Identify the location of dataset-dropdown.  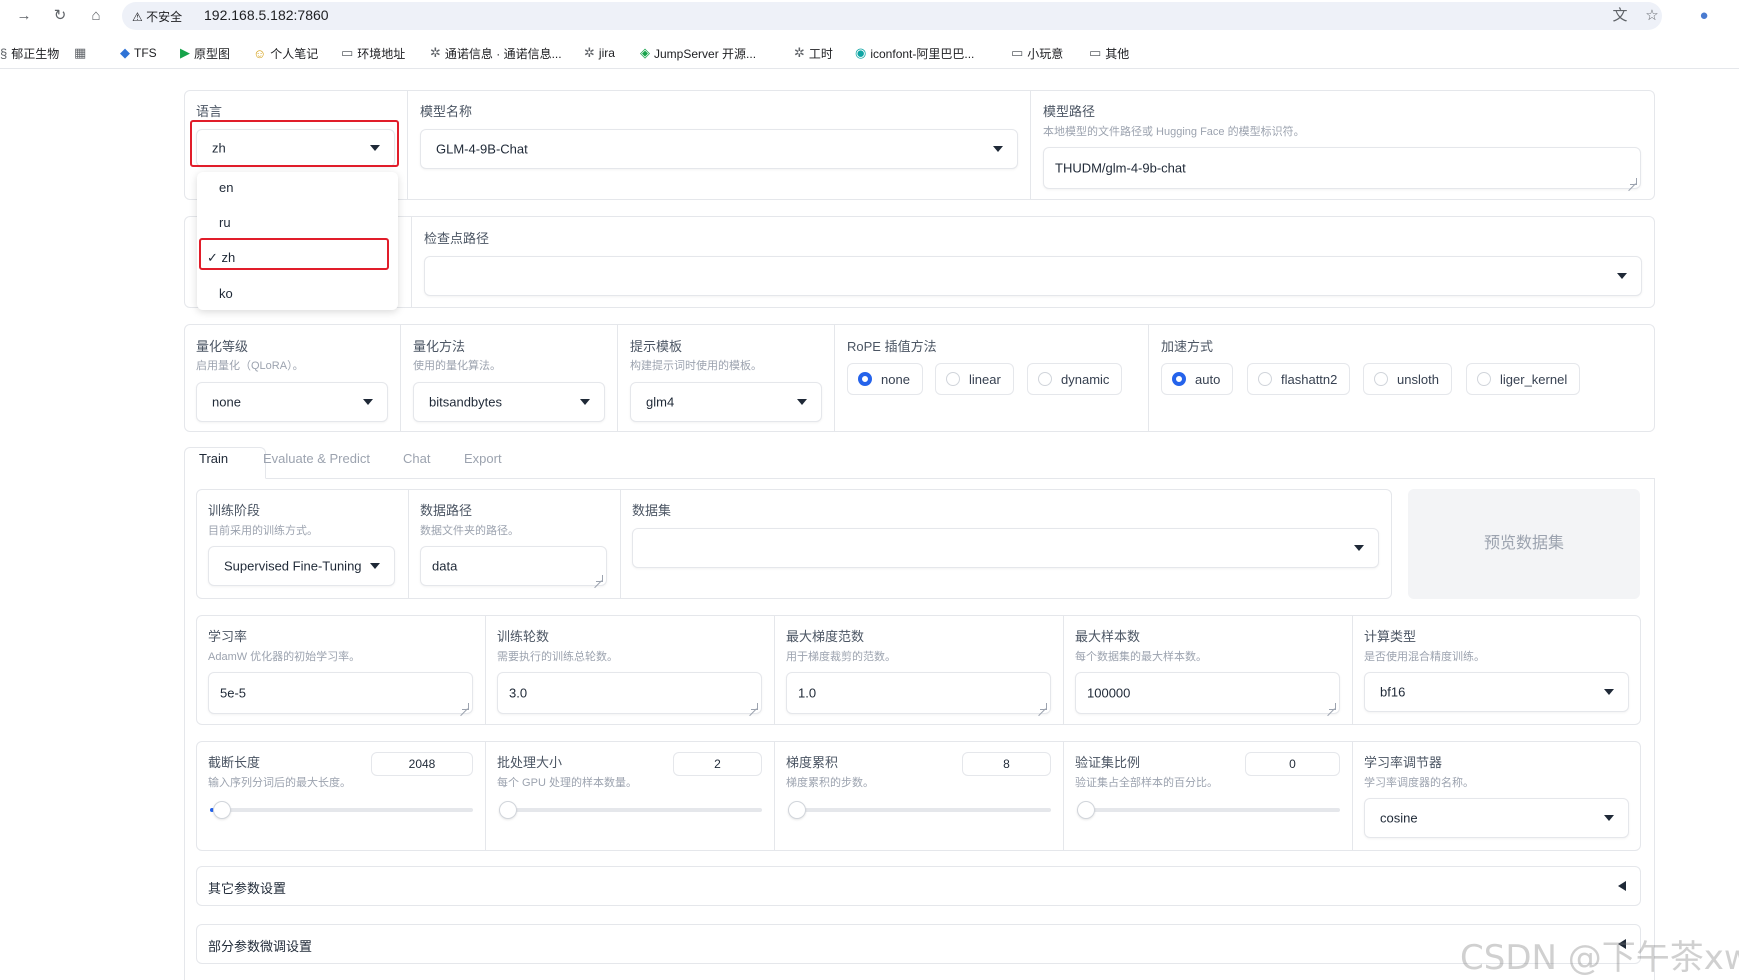
(1005, 548).